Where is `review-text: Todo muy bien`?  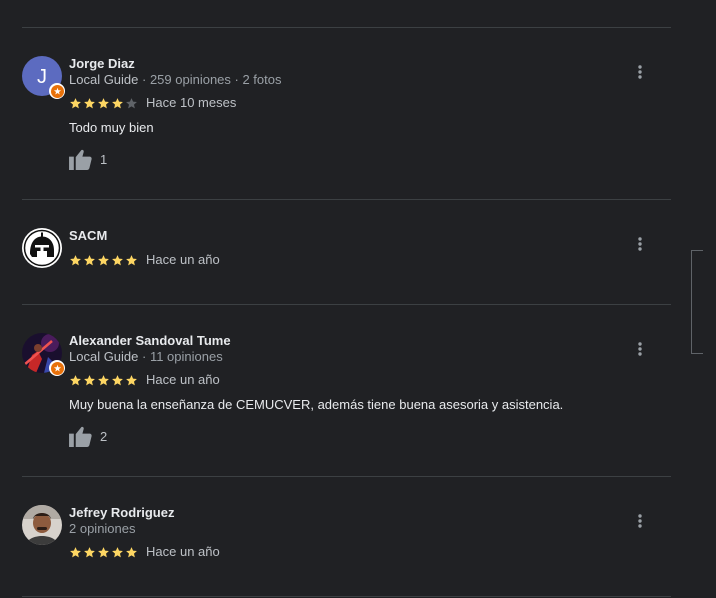 review-text: Todo muy bien is located at coordinates (111, 127).